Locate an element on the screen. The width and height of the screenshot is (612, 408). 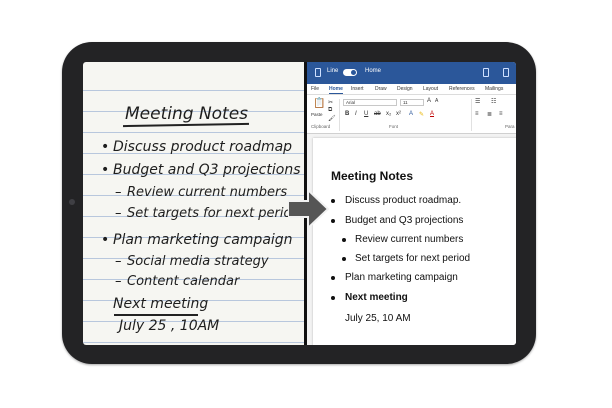
paste-icon: 📋 is located at coordinates (319, 103).